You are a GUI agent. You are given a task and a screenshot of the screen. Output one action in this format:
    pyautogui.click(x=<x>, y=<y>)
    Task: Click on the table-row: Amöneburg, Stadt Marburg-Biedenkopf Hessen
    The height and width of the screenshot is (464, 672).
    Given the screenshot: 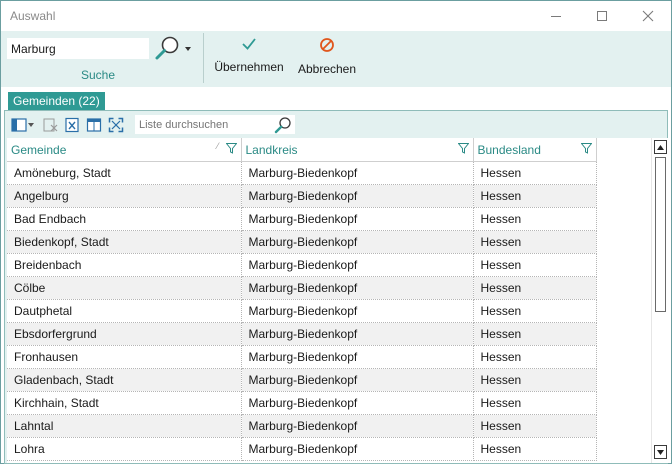 What is the action you would take?
    pyautogui.click(x=302, y=173)
    